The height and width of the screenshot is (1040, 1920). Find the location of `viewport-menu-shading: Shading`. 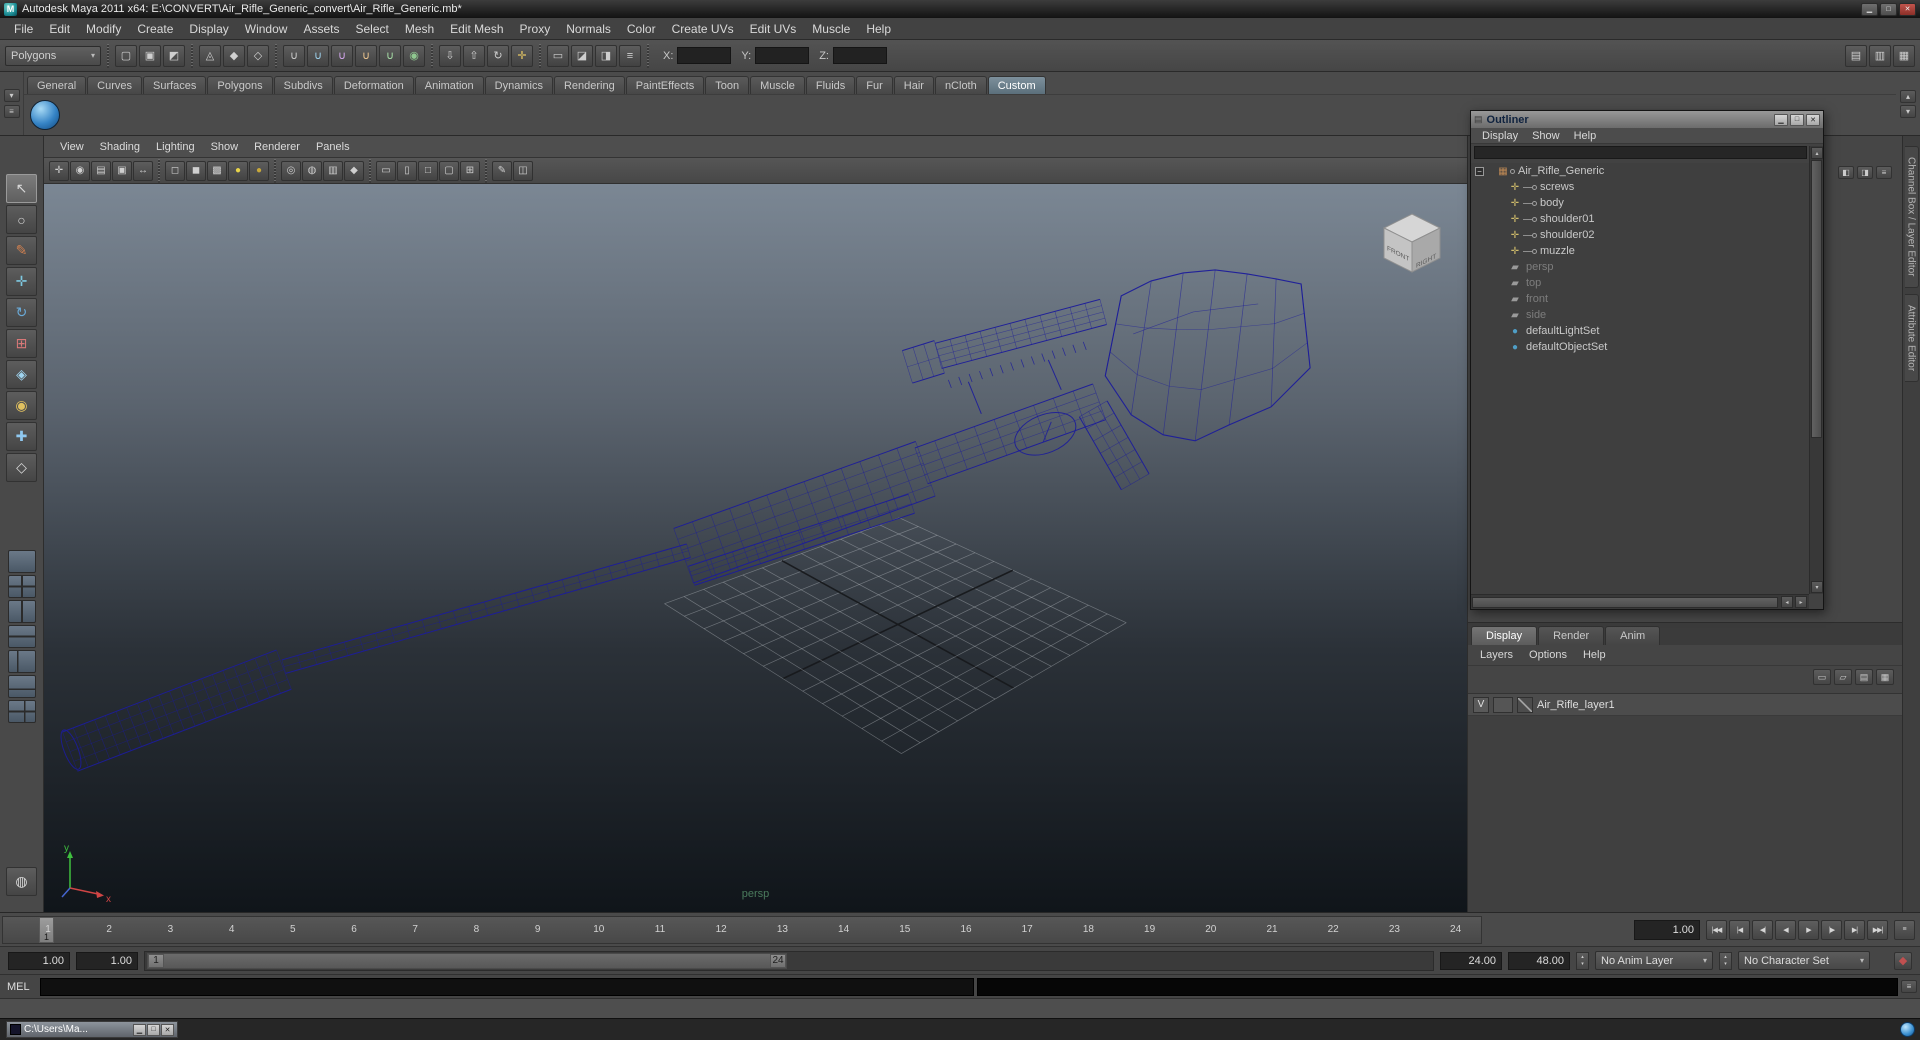

viewport-menu-shading: Shading is located at coordinates (120, 147).